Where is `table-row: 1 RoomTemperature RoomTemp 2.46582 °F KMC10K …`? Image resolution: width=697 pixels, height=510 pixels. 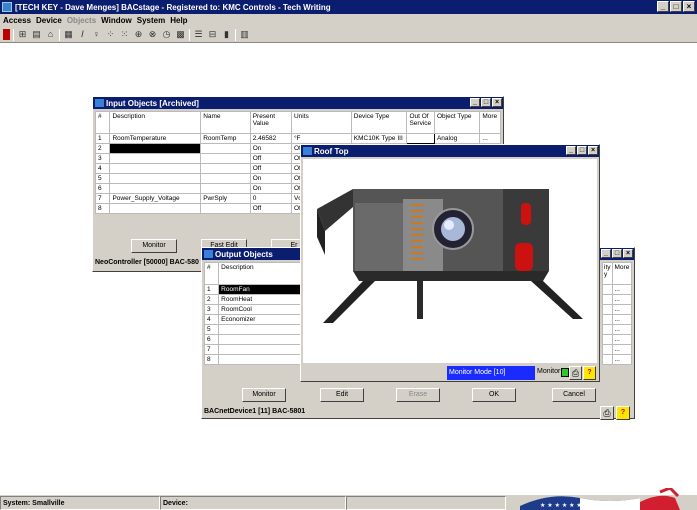
table-row: 1 RoomTemperature RoomTemp 2.46582 °F KMC10K … is located at coordinates (297, 138).